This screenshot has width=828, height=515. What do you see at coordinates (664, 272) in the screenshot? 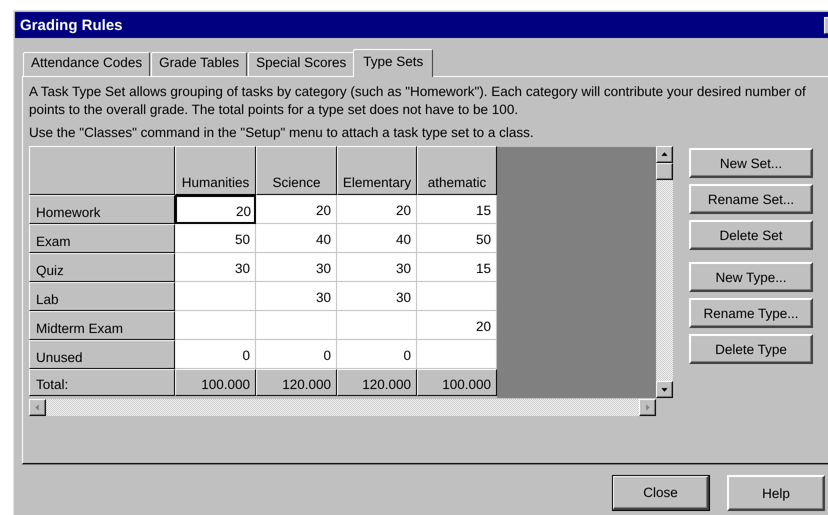
I see `vertical-scrollbar` at bounding box center [664, 272].